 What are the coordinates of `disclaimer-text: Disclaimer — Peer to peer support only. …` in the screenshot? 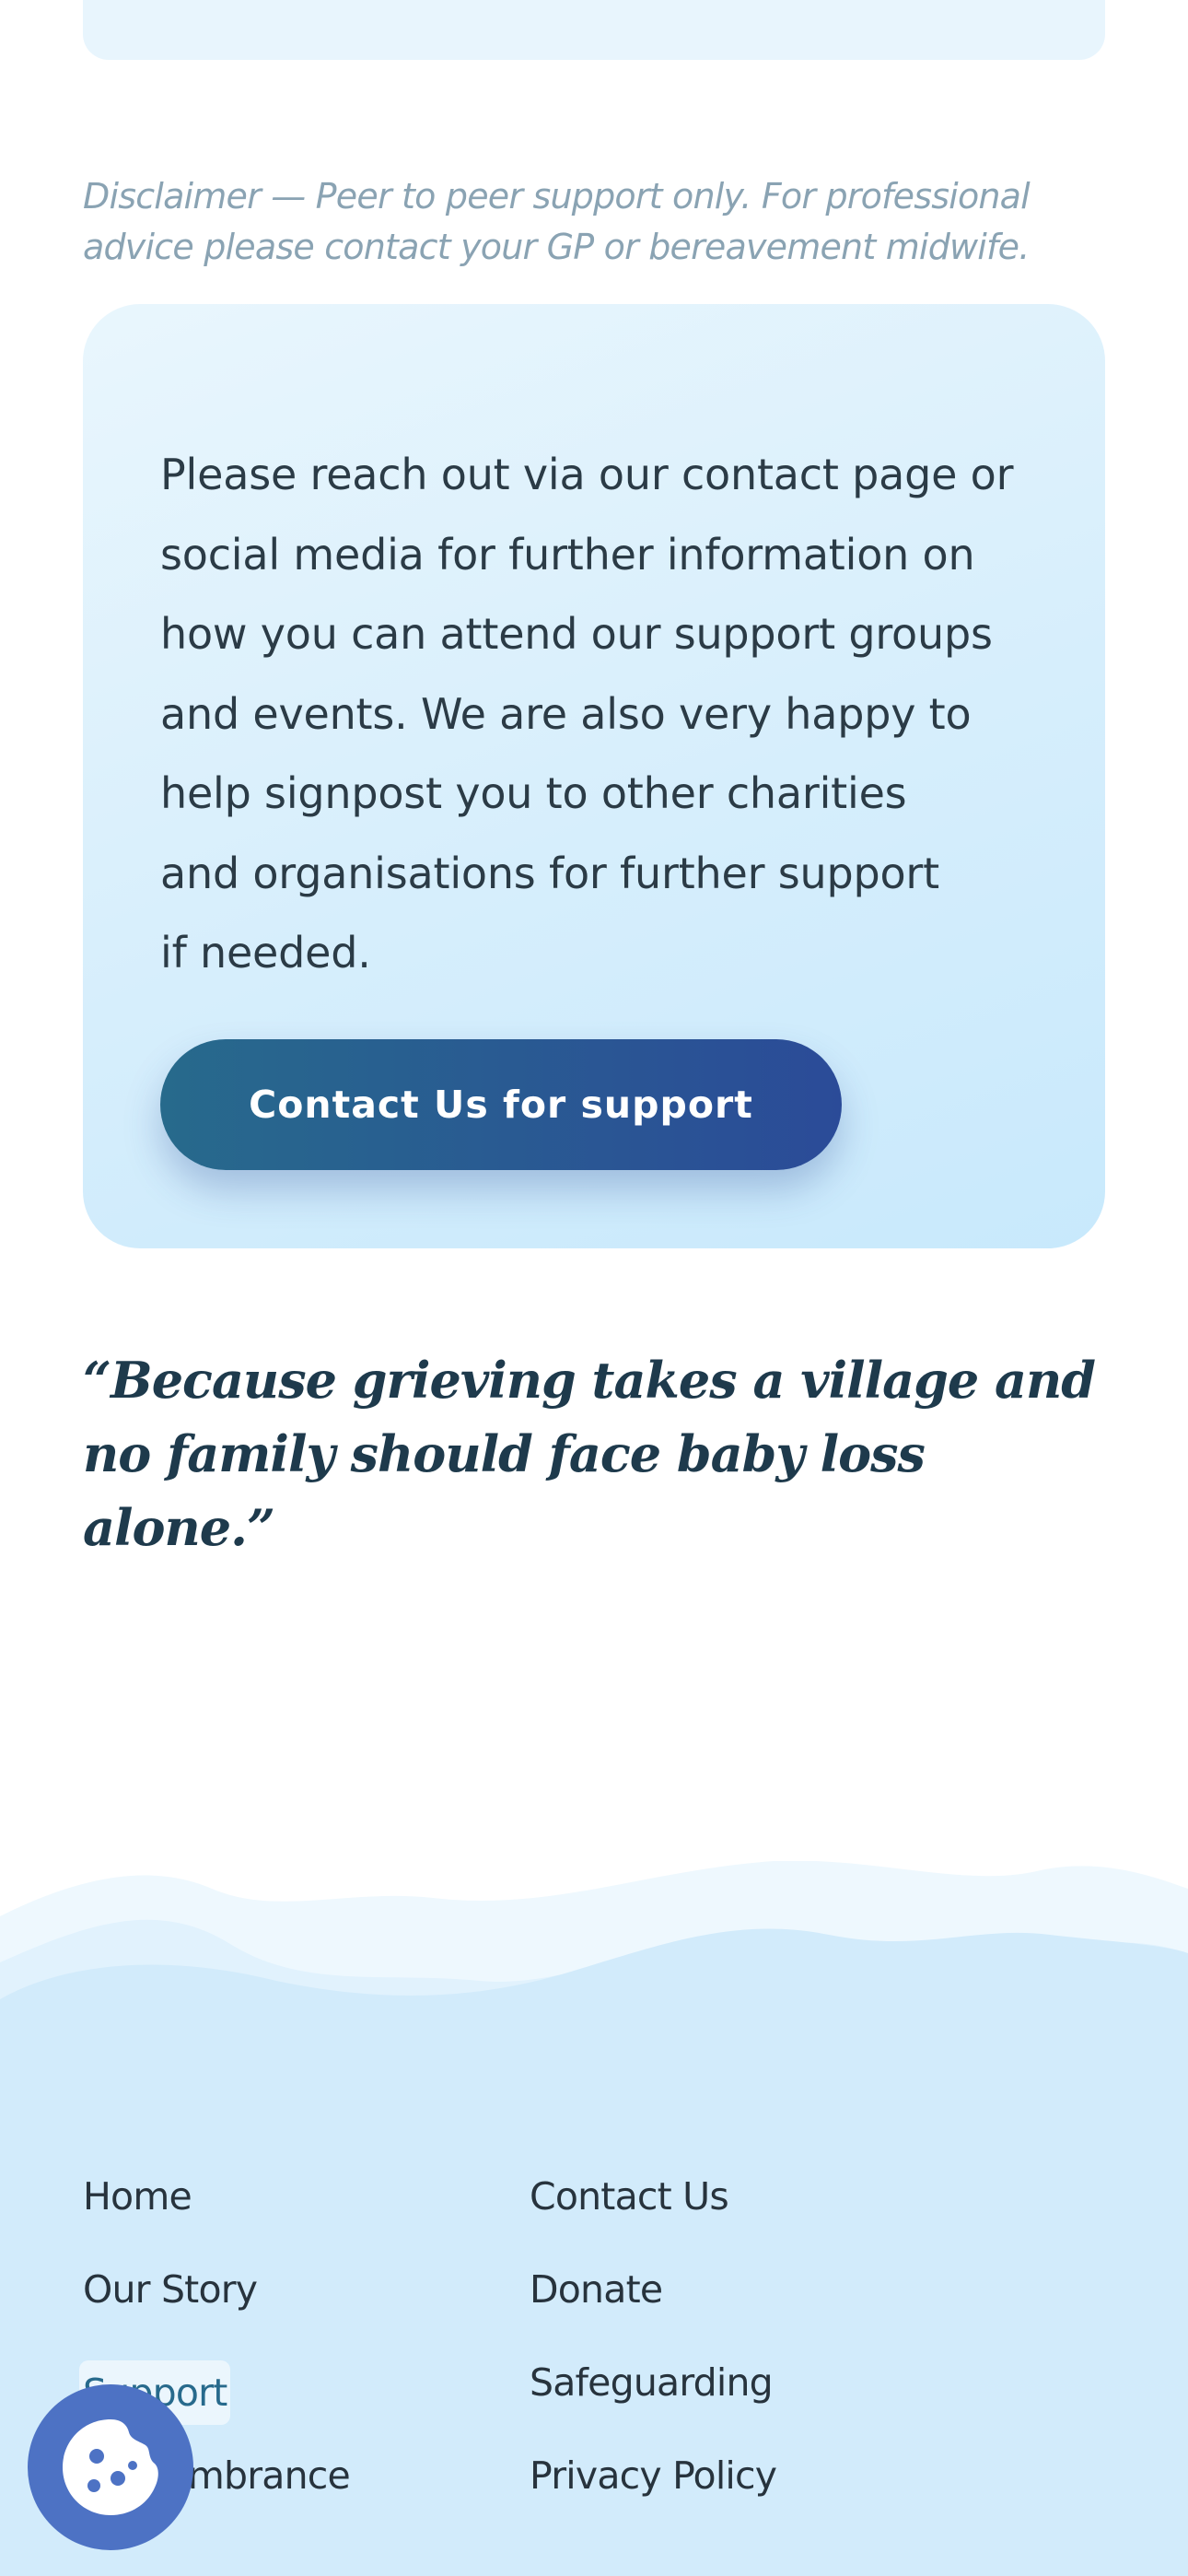 It's located at (557, 221).